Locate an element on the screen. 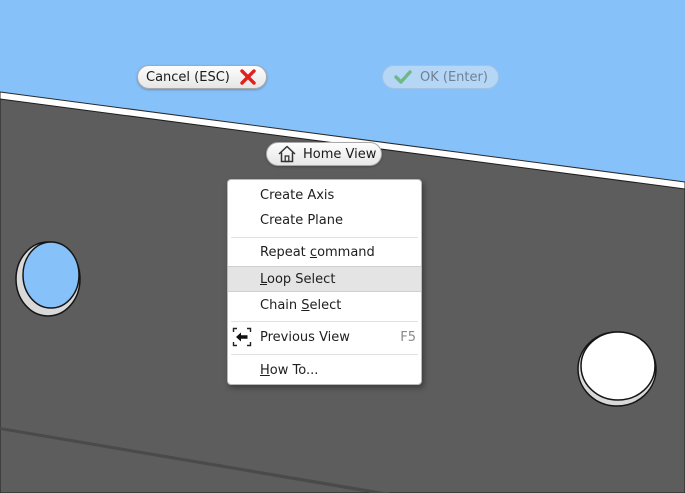 The height and width of the screenshot is (493, 685). menu-item-loop-select: Loop Select is located at coordinates (324, 279).